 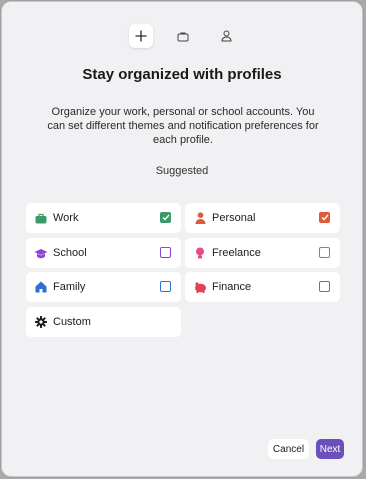 What do you see at coordinates (262, 287) in the screenshot?
I see `profile-option-finance: Finance` at bounding box center [262, 287].